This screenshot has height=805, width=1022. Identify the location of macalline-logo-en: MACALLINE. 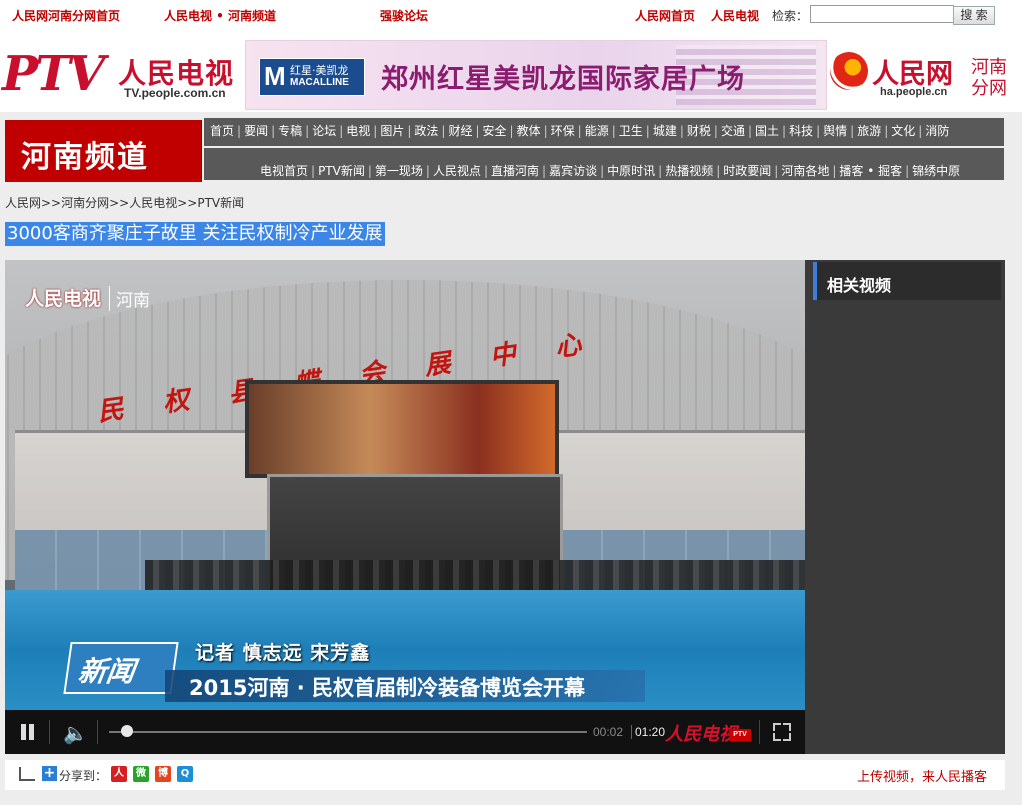
(319, 82).